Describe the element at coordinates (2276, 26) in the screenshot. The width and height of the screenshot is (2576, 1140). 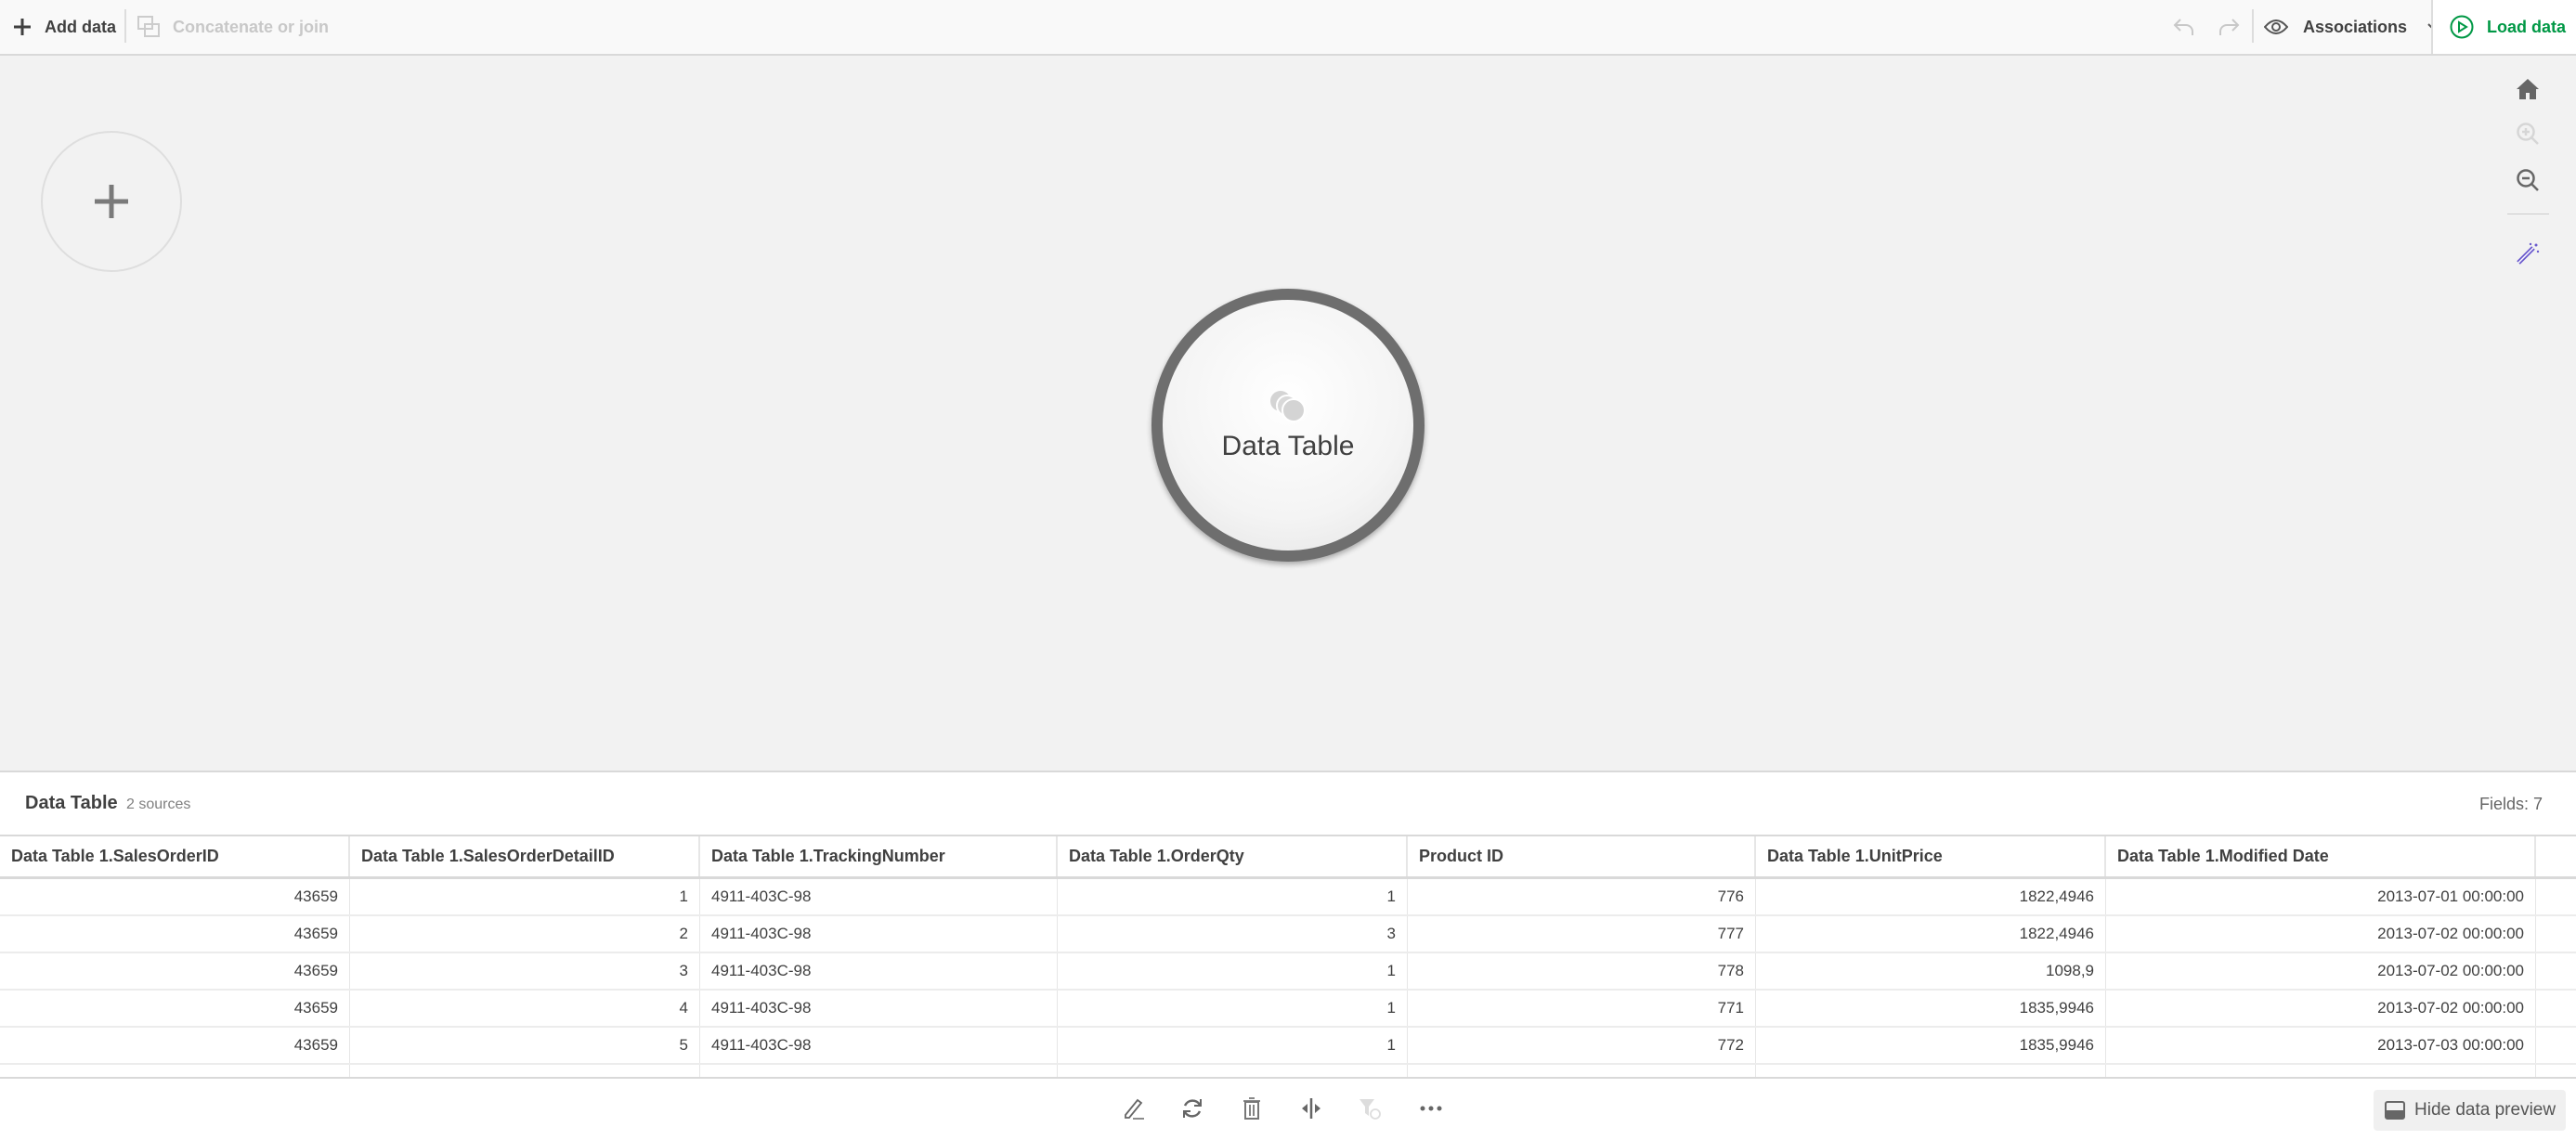
I see `eye-icon` at that location.